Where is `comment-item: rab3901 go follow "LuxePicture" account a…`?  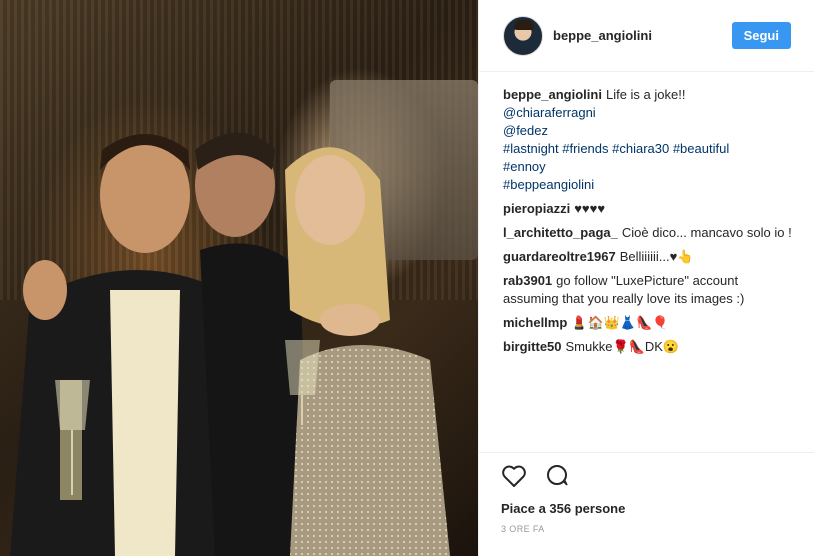
comment-item: rab3901 go follow "LuxePicture" account a… is located at coordinates (649, 290).